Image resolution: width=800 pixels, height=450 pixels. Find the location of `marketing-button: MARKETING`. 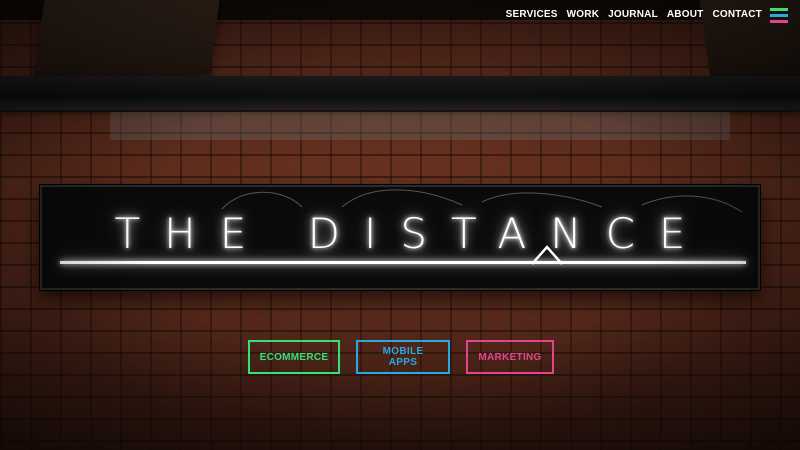

marketing-button: MARKETING is located at coordinates (510, 357).